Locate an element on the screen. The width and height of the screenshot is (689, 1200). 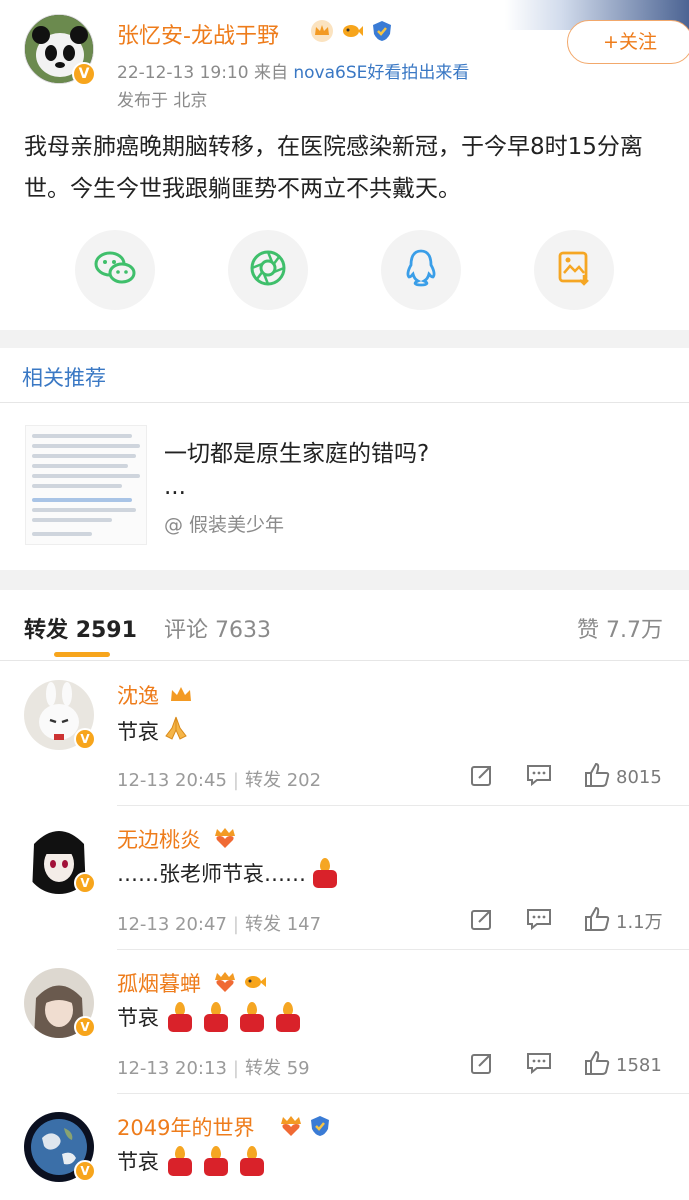
qq-icon is located at coordinates (421, 270).